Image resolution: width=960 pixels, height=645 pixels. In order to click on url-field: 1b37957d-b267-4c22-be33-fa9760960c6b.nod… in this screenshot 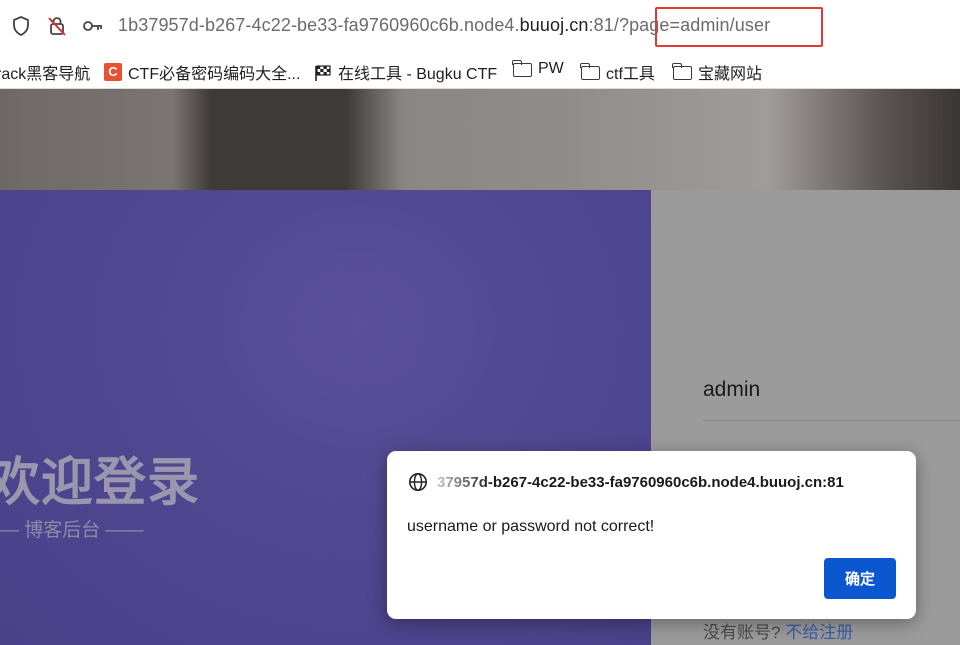, I will do `click(444, 25)`.